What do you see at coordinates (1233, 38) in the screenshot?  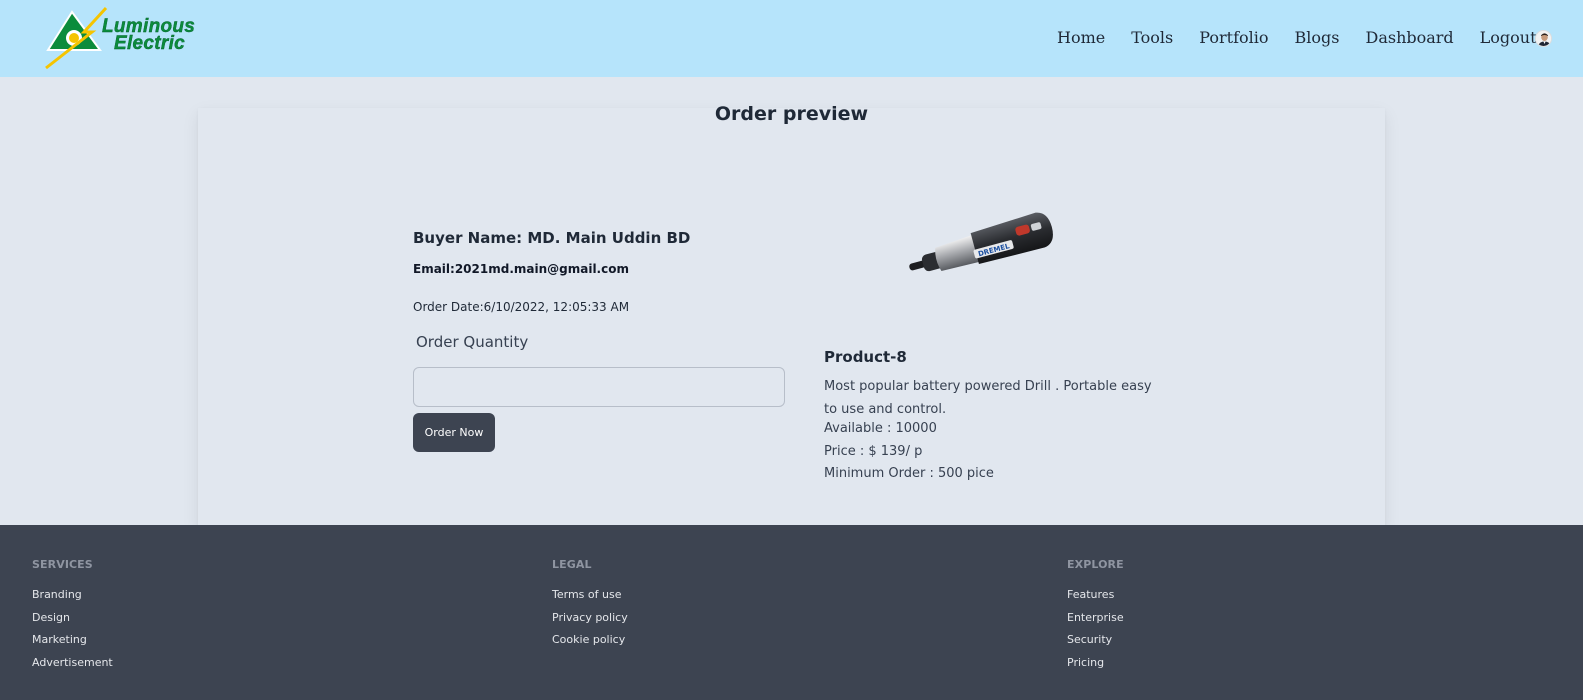 I see `nav-portfolio: Portfolio` at bounding box center [1233, 38].